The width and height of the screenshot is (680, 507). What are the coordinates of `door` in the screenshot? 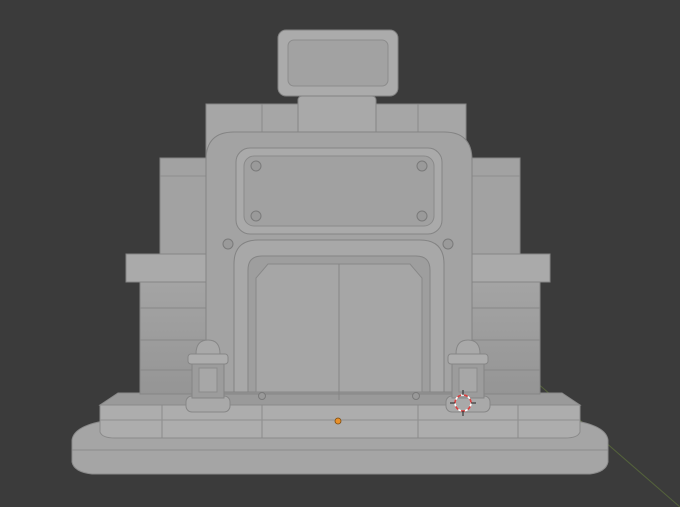 It's located at (339, 331).